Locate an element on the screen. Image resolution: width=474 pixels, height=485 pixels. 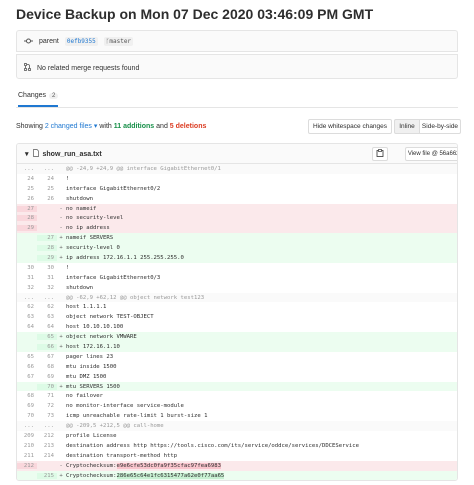
diff-hunk-header: ...... @@ -209,5 +212,5 @@ call-home is located at coordinates (237, 426).